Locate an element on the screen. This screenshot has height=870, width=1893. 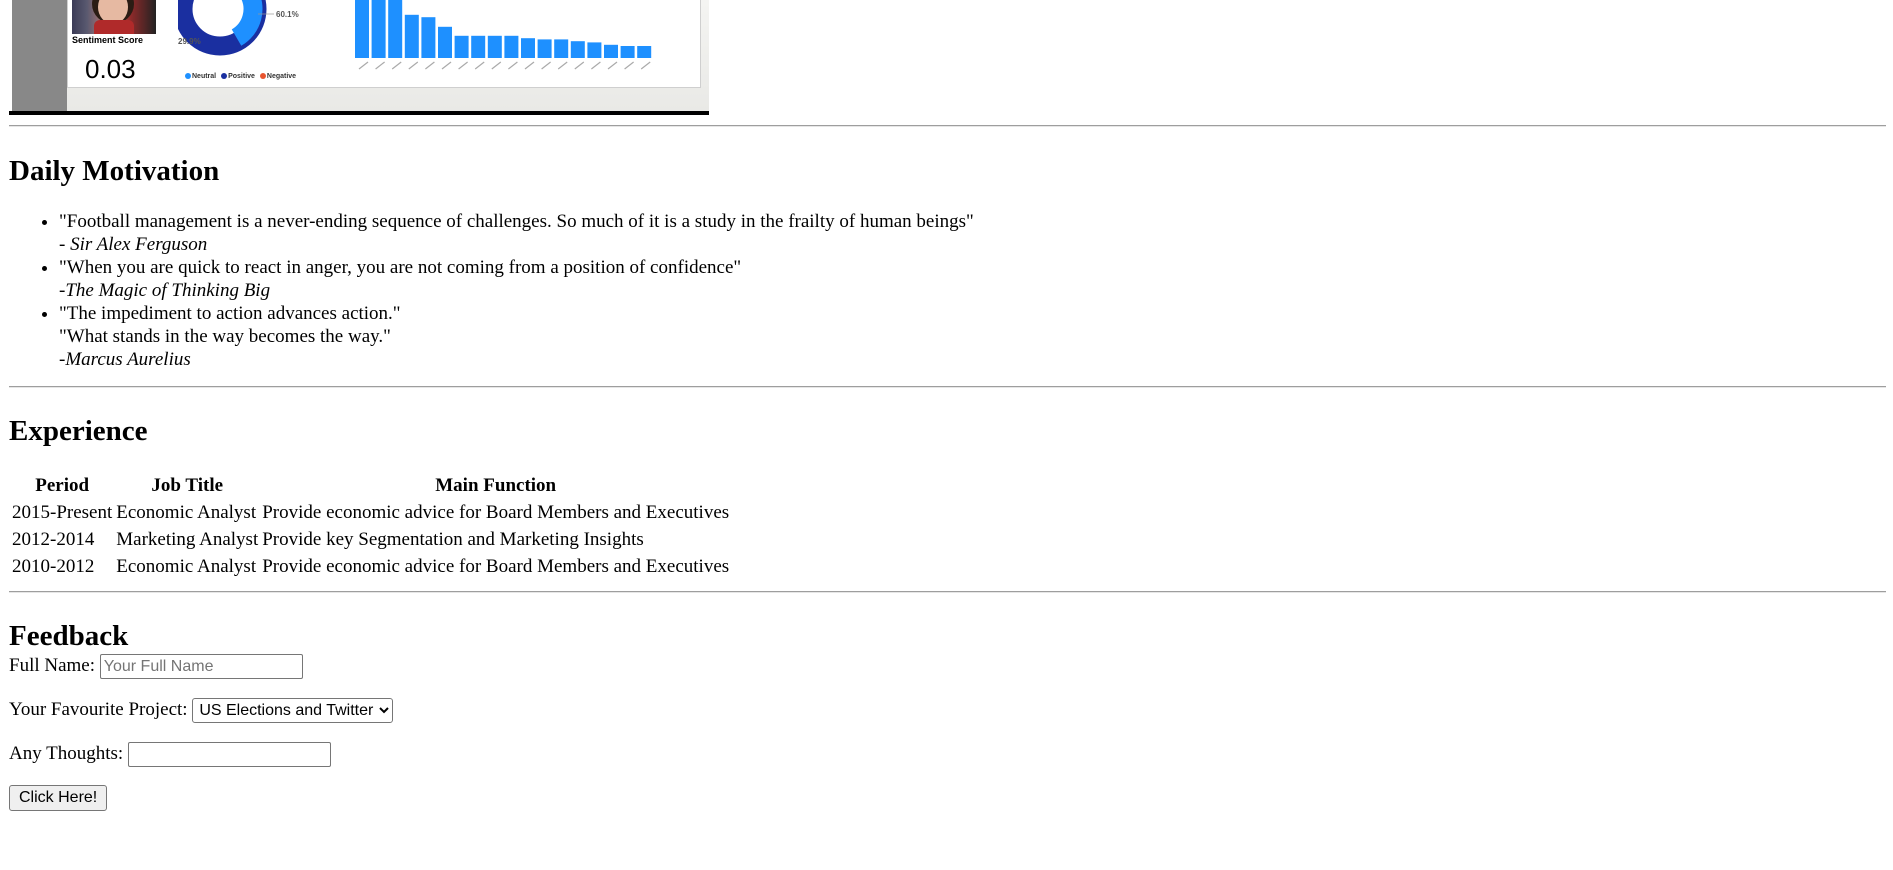
cell-job-title: Marketing Analyst is located at coordinates (187, 539).